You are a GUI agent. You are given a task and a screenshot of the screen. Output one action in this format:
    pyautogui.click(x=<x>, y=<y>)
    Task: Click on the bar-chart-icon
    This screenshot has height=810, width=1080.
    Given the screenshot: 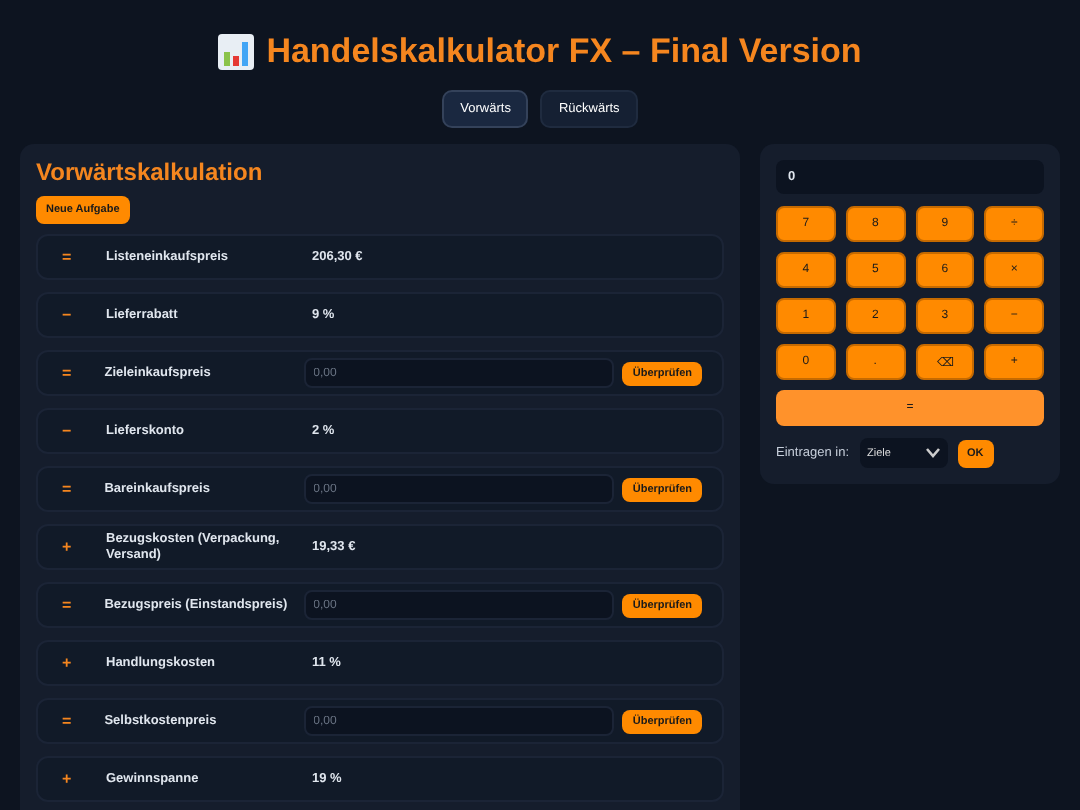 What is the action you would take?
    pyautogui.click(x=236, y=52)
    